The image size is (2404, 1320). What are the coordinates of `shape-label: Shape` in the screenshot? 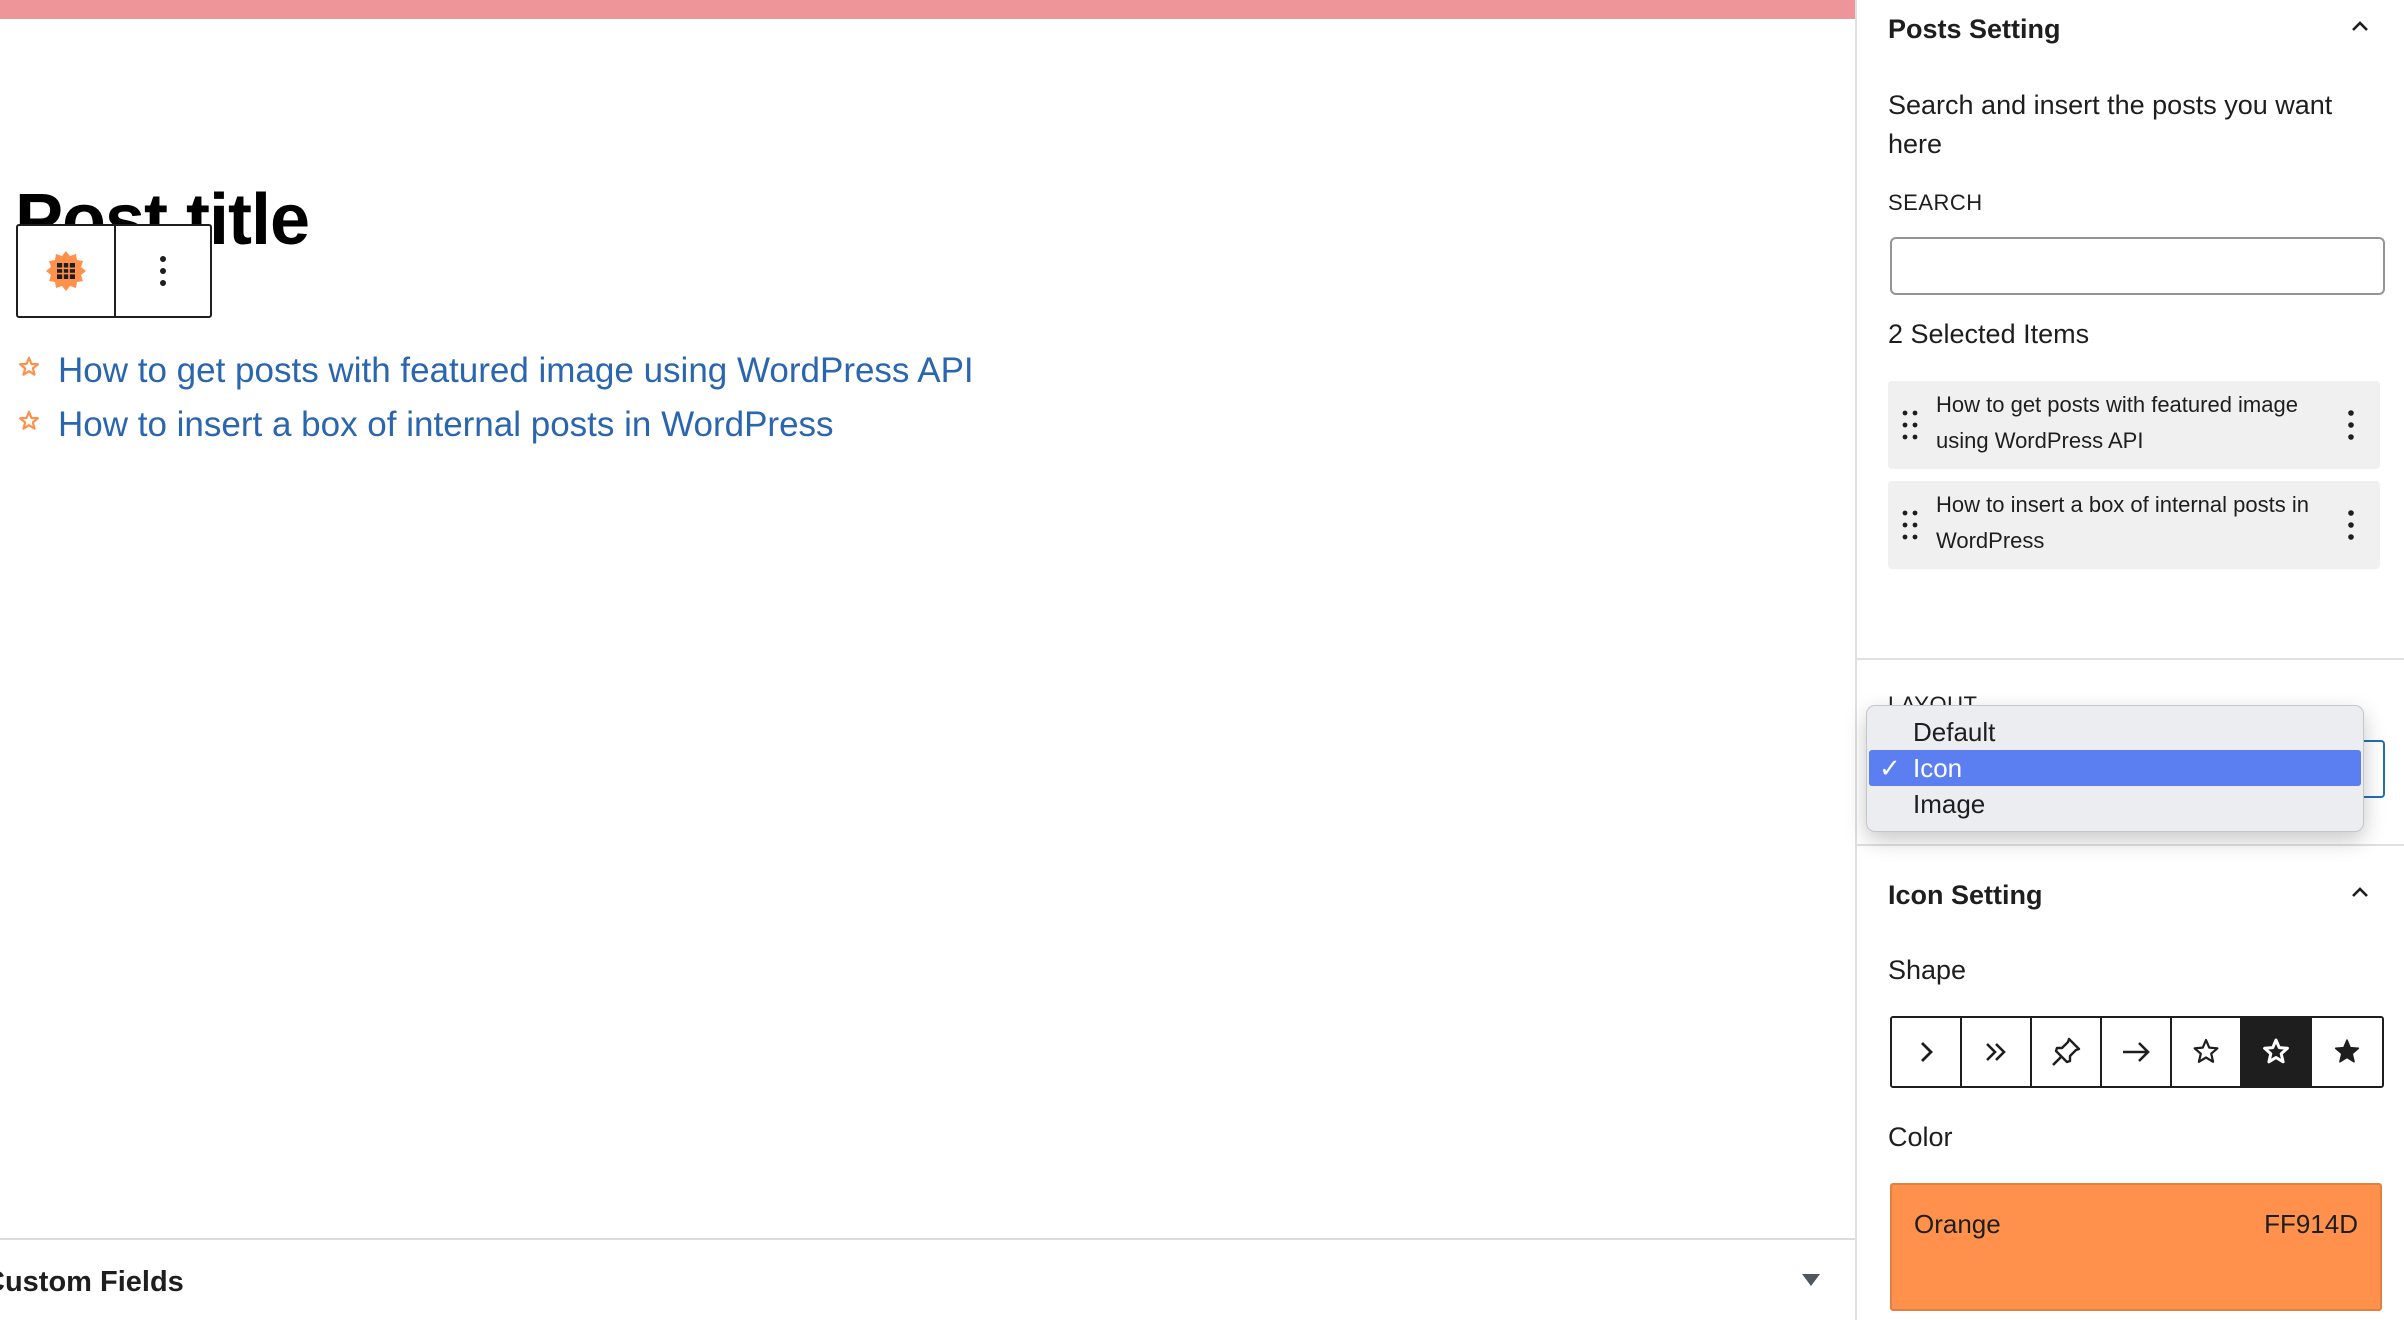 It's located at (1927, 970).